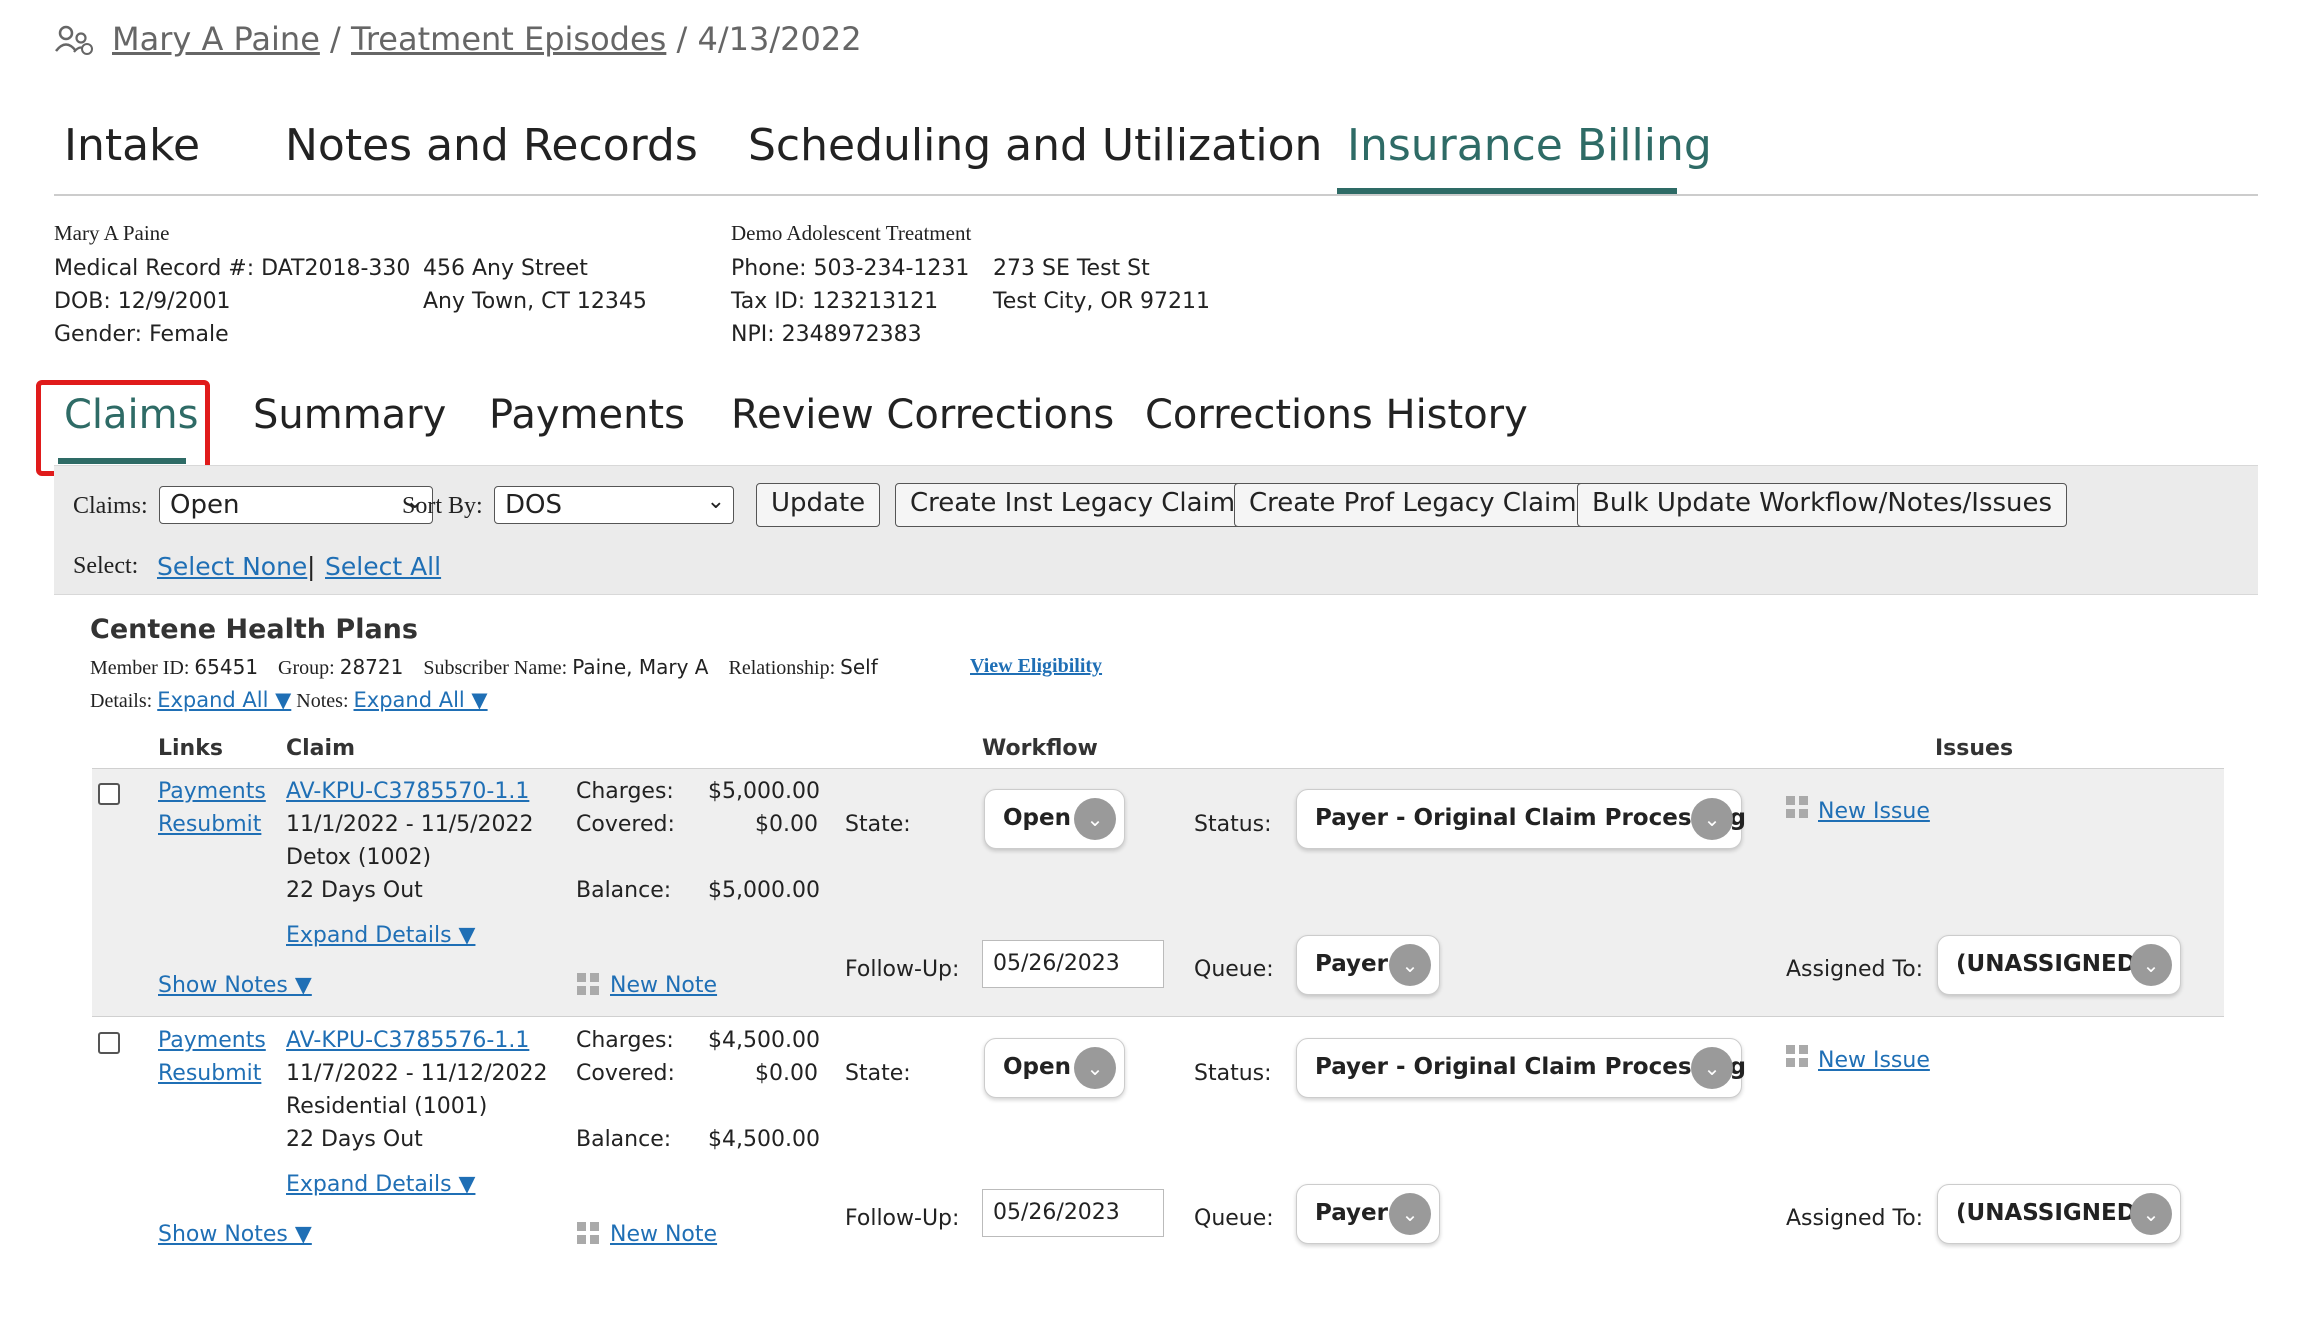  Describe the element at coordinates (224, 700) in the screenshot. I see `details-expand-all-link: Expand All ▼` at that location.